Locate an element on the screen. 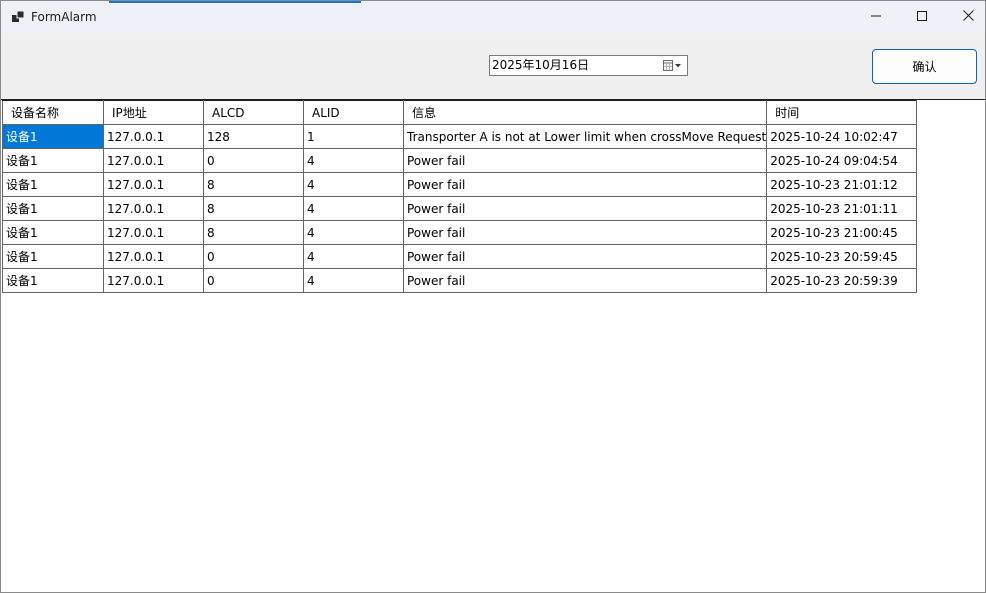 The image size is (986, 593). date-picker: 2025年10月16日 is located at coordinates (588, 65).